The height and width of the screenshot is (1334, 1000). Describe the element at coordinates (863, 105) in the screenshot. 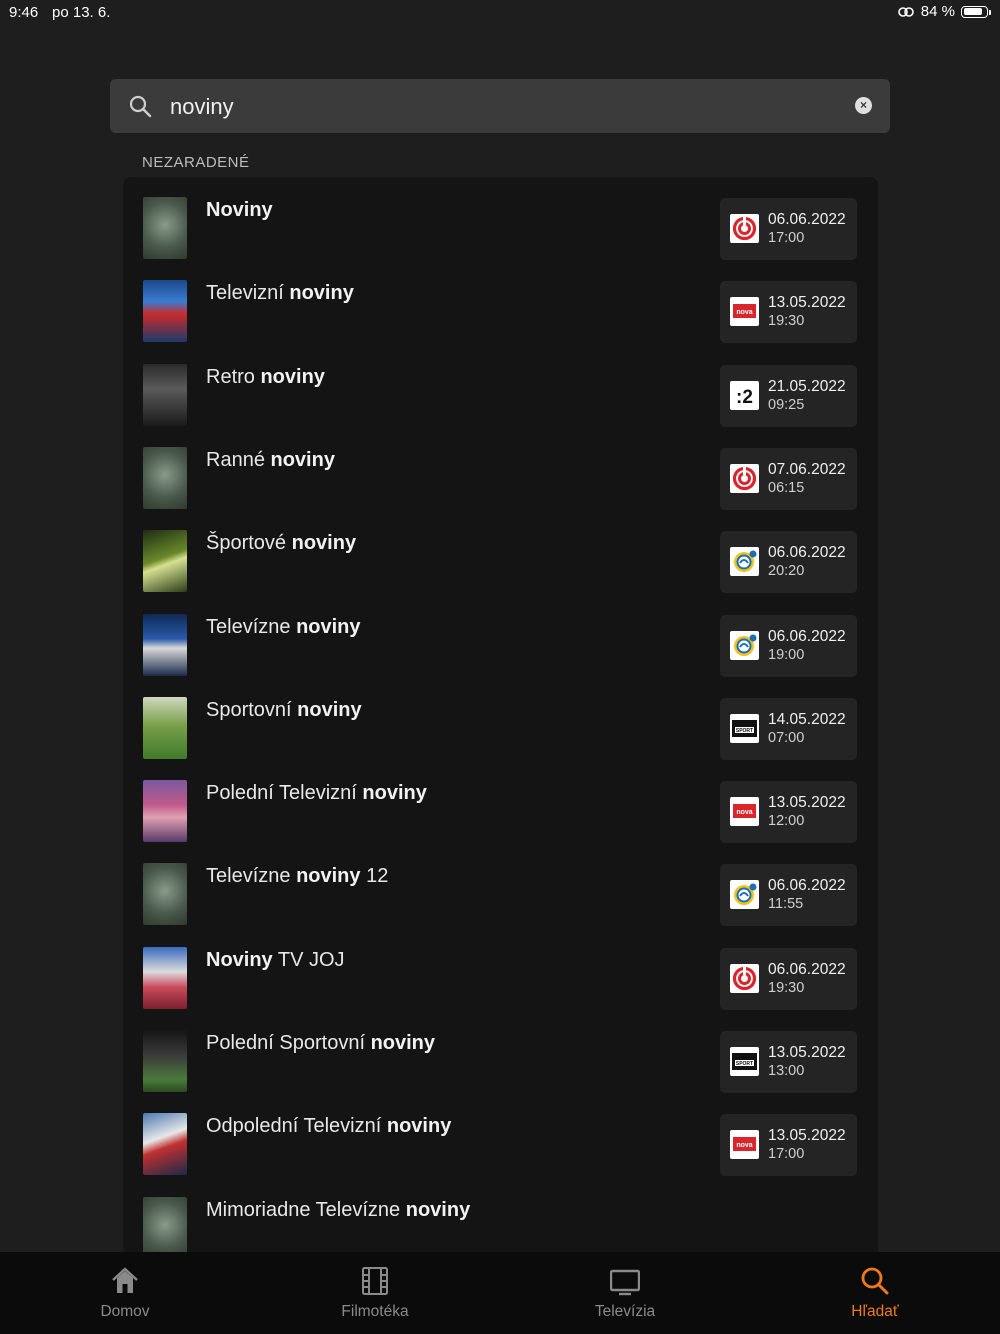

I see `clear-search-icon: ×` at that location.